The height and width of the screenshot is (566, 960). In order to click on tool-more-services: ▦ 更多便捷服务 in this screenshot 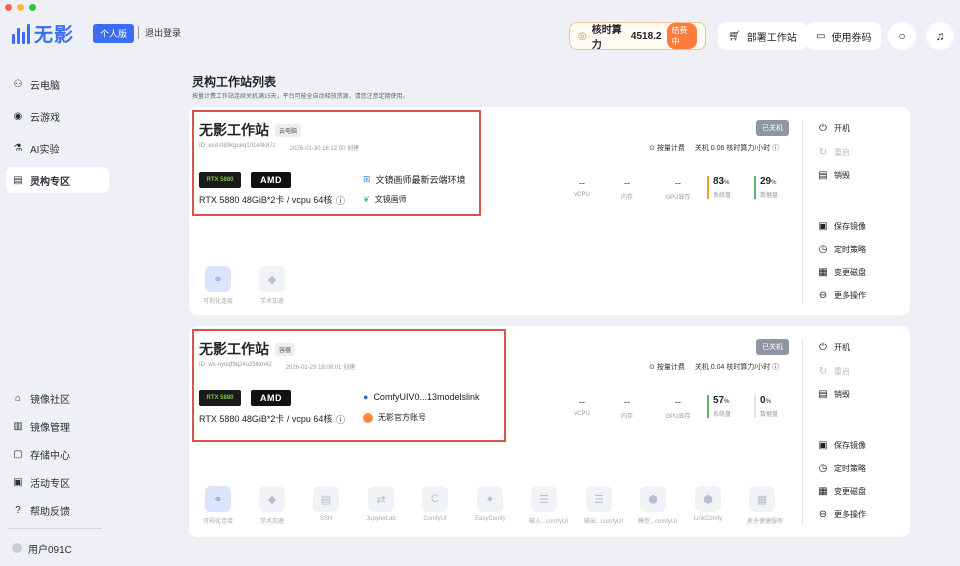, I will do `click(765, 505)`.